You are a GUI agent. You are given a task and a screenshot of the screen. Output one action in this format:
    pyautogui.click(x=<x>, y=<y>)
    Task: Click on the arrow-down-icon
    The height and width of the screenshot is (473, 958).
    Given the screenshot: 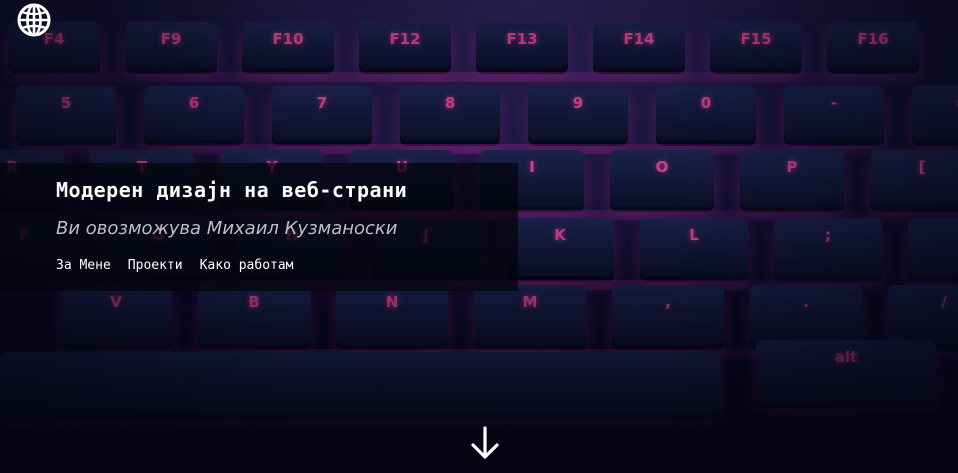 What is the action you would take?
    pyautogui.click(x=485, y=442)
    